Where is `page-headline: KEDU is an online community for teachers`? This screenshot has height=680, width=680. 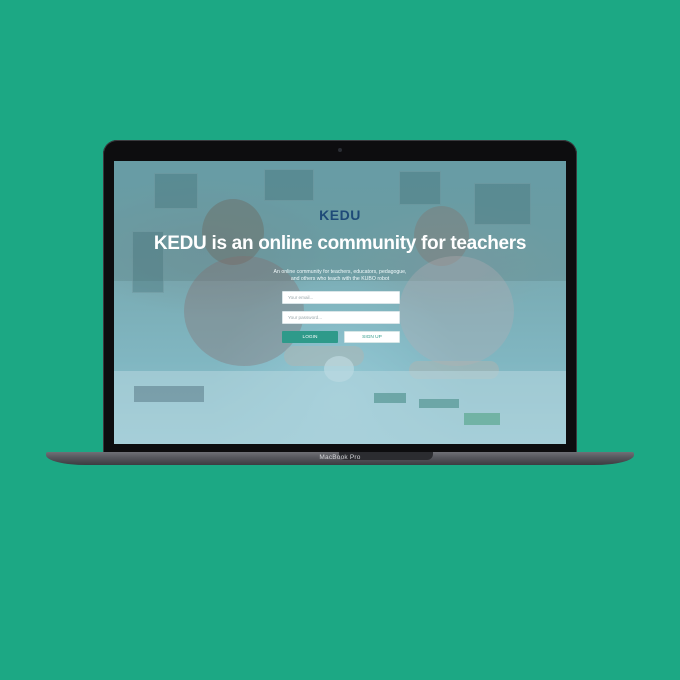
page-headline: KEDU is an online community for teachers is located at coordinates (340, 243).